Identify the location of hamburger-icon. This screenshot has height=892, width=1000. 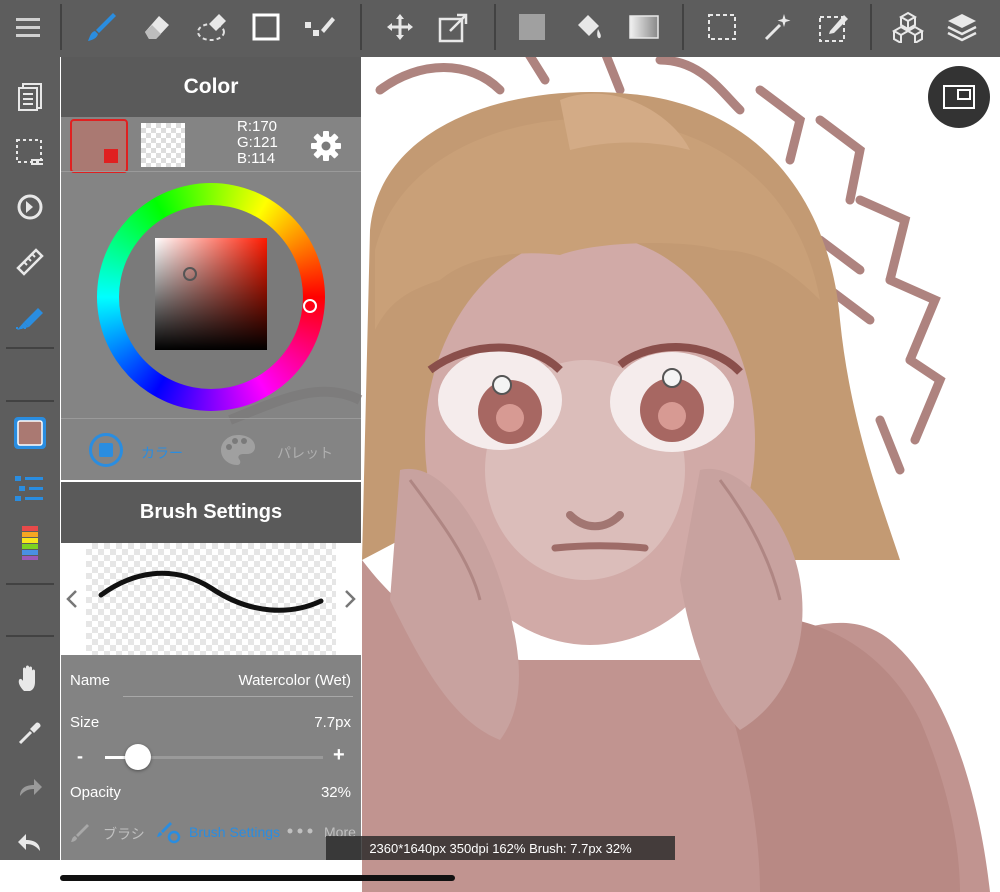
(28, 27).